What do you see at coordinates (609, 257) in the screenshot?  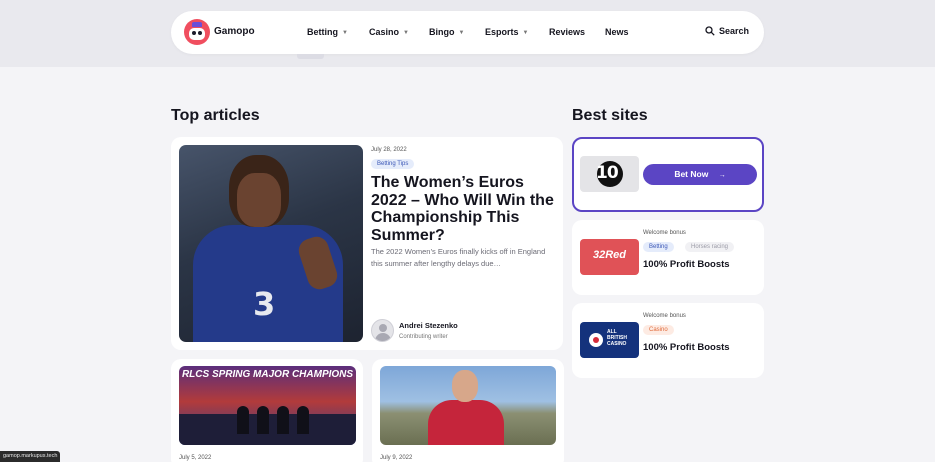 I see `32red-logo: 32Red` at bounding box center [609, 257].